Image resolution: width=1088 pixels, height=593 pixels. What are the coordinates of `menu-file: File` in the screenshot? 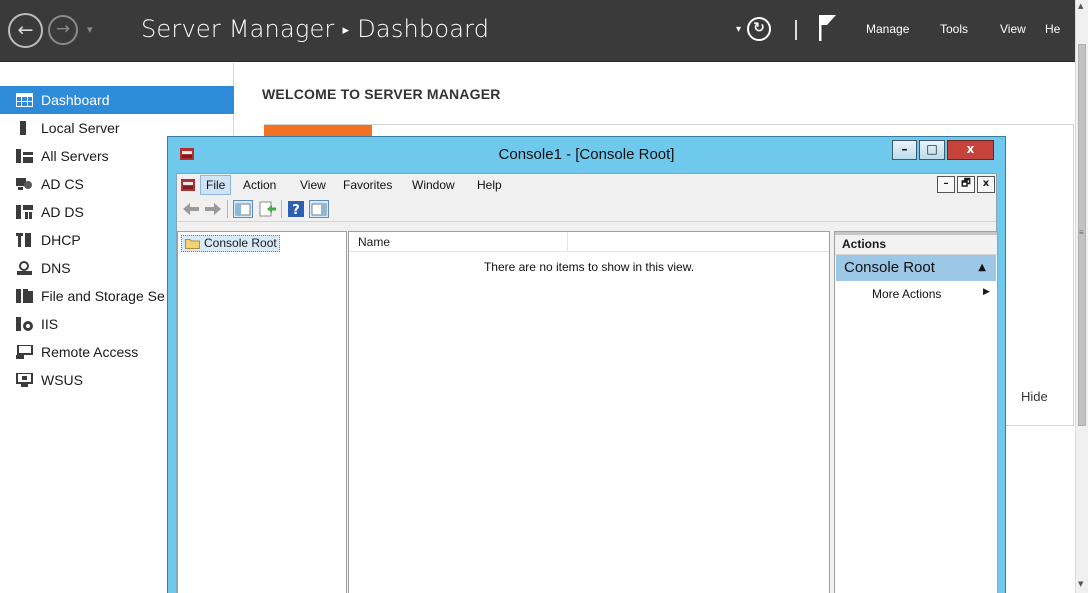 It's located at (216, 185).